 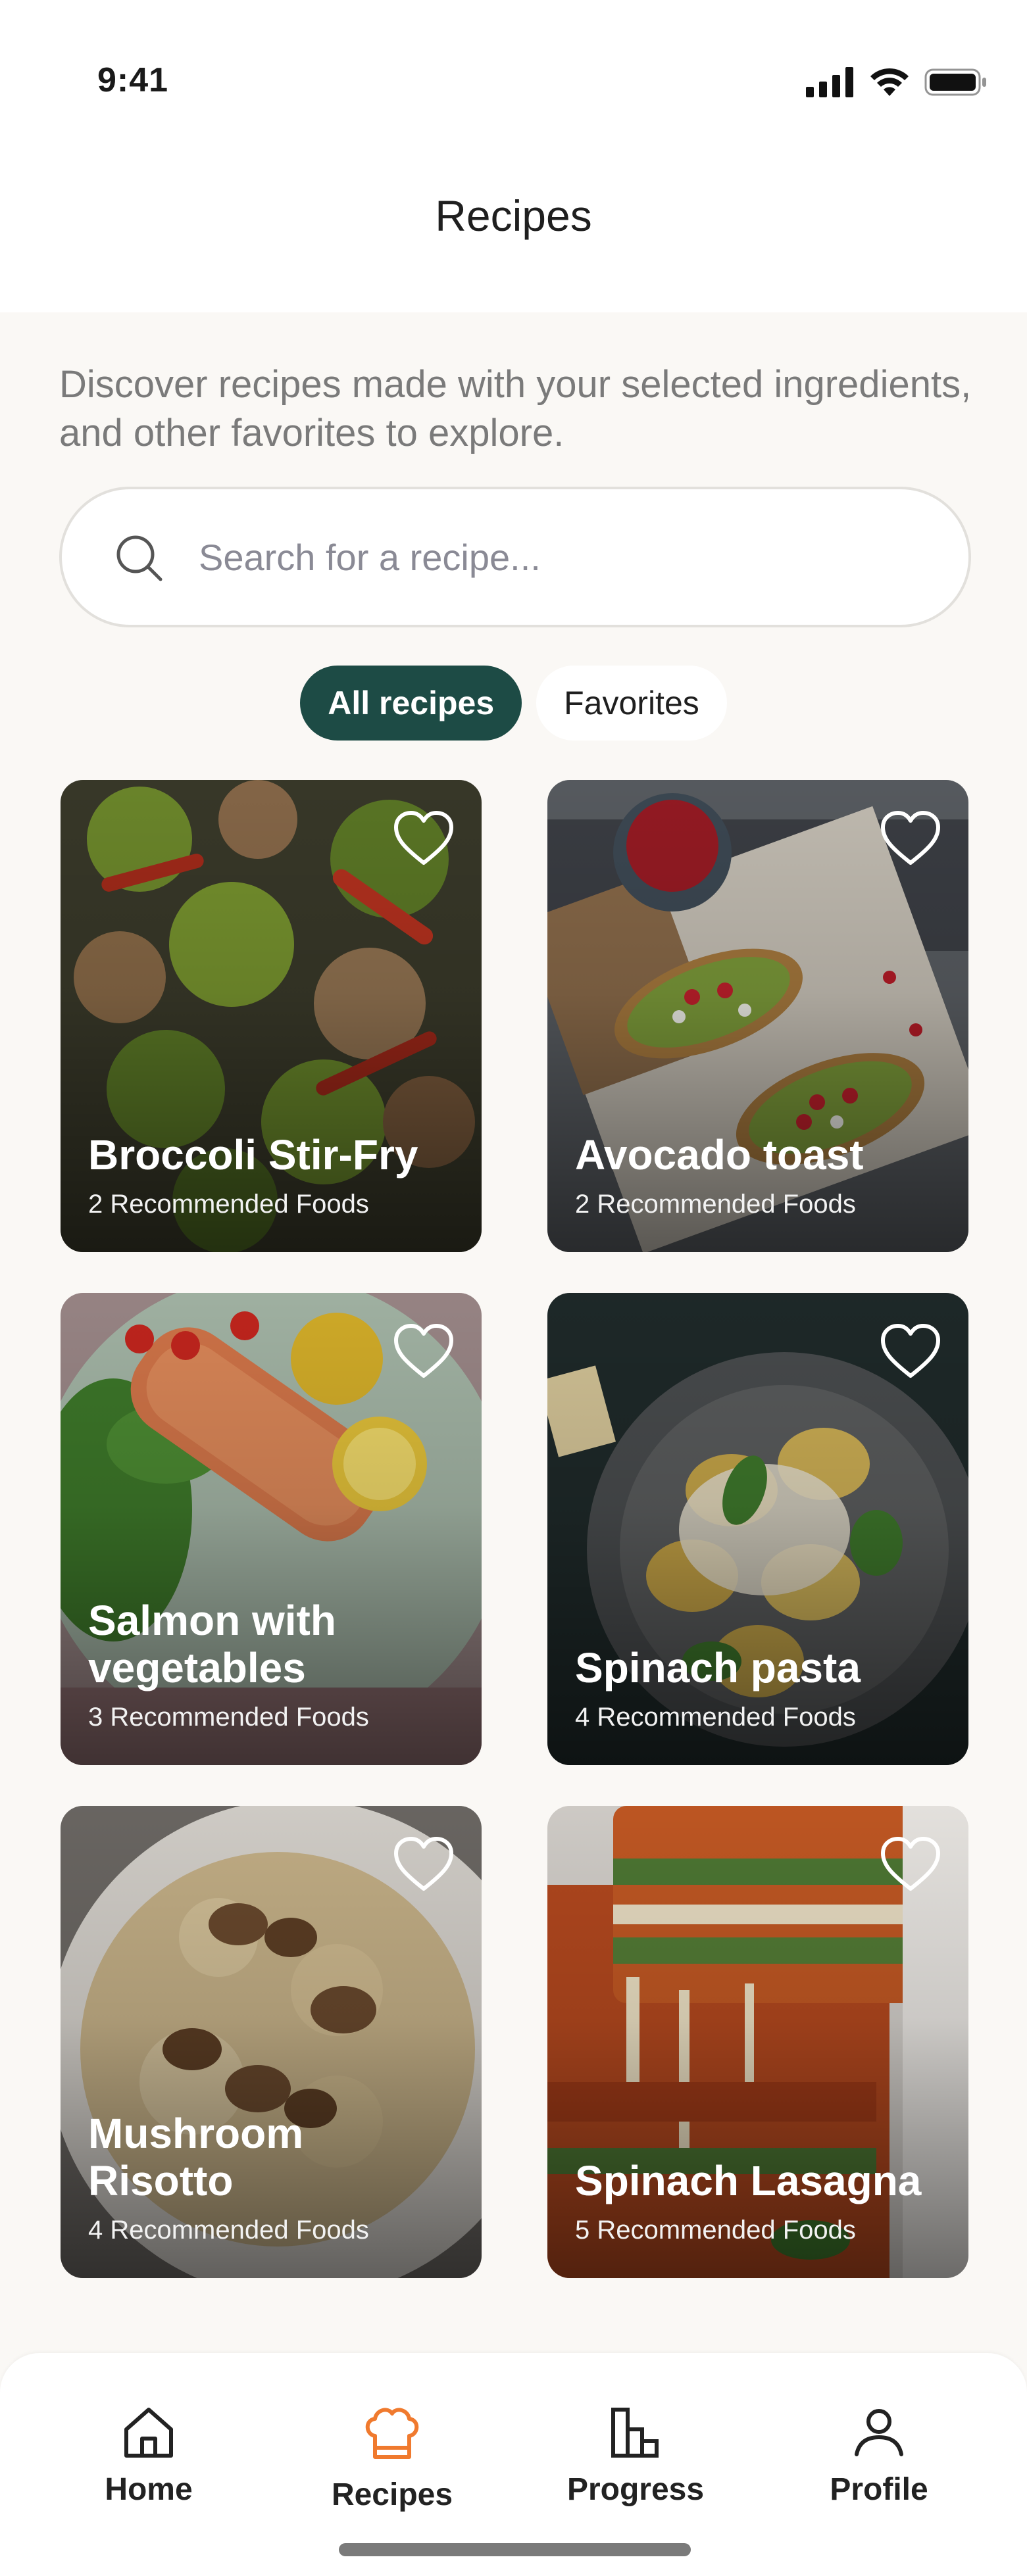 What do you see at coordinates (513, 2465) in the screenshot?
I see `bottom-tab-bar: Home Recipes Progress Profile` at bounding box center [513, 2465].